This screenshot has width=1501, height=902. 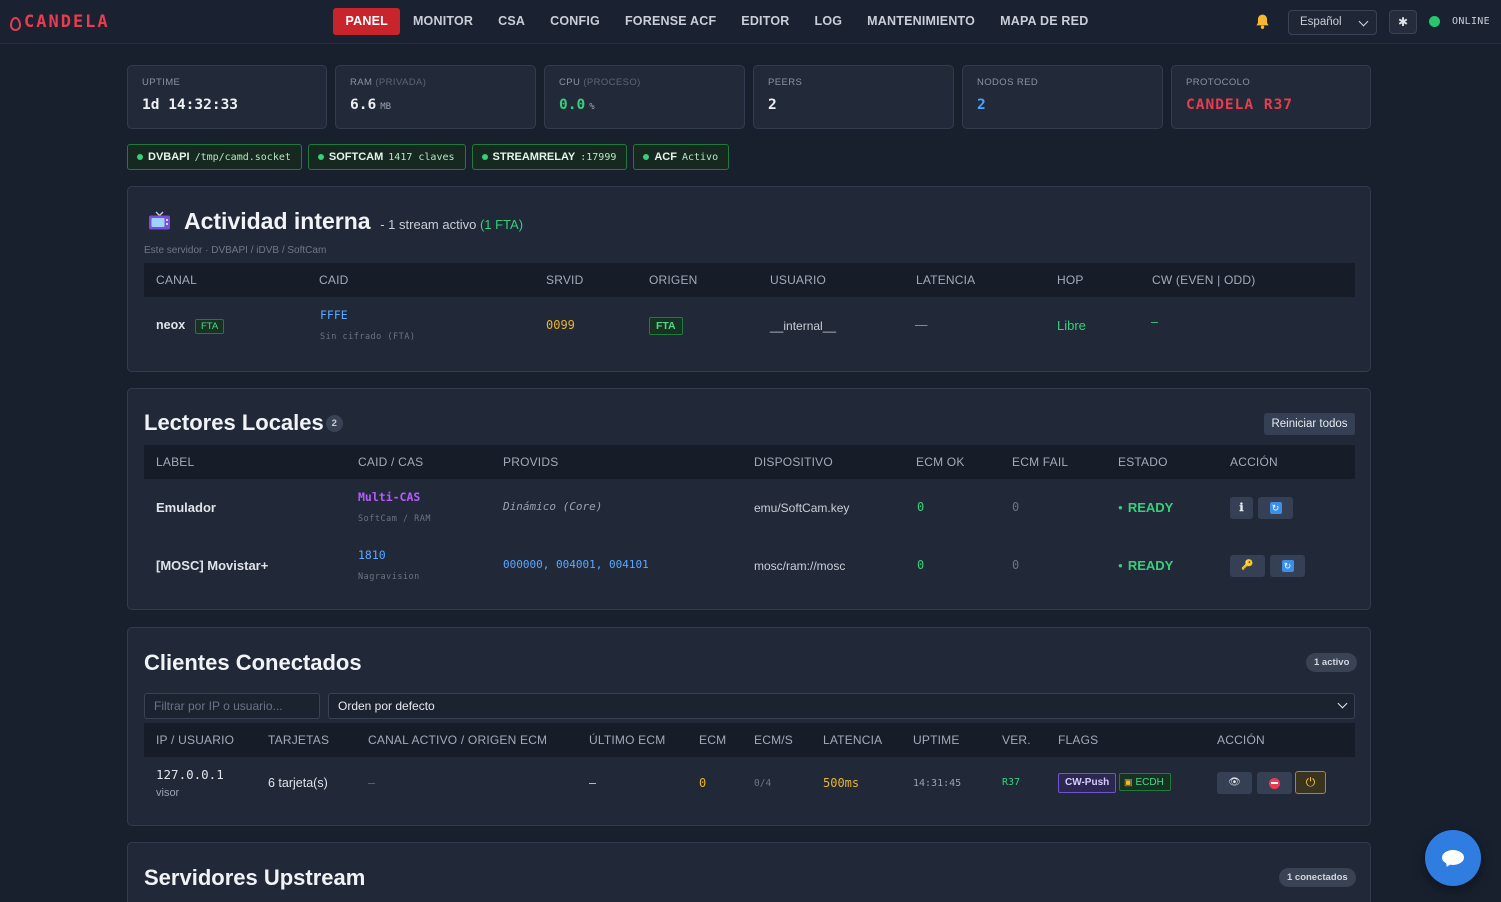 What do you see at coordinates (765, 21) in the screenshot?
I see `nav-item-editor: EDITOR` at bounding box center [765, 21].